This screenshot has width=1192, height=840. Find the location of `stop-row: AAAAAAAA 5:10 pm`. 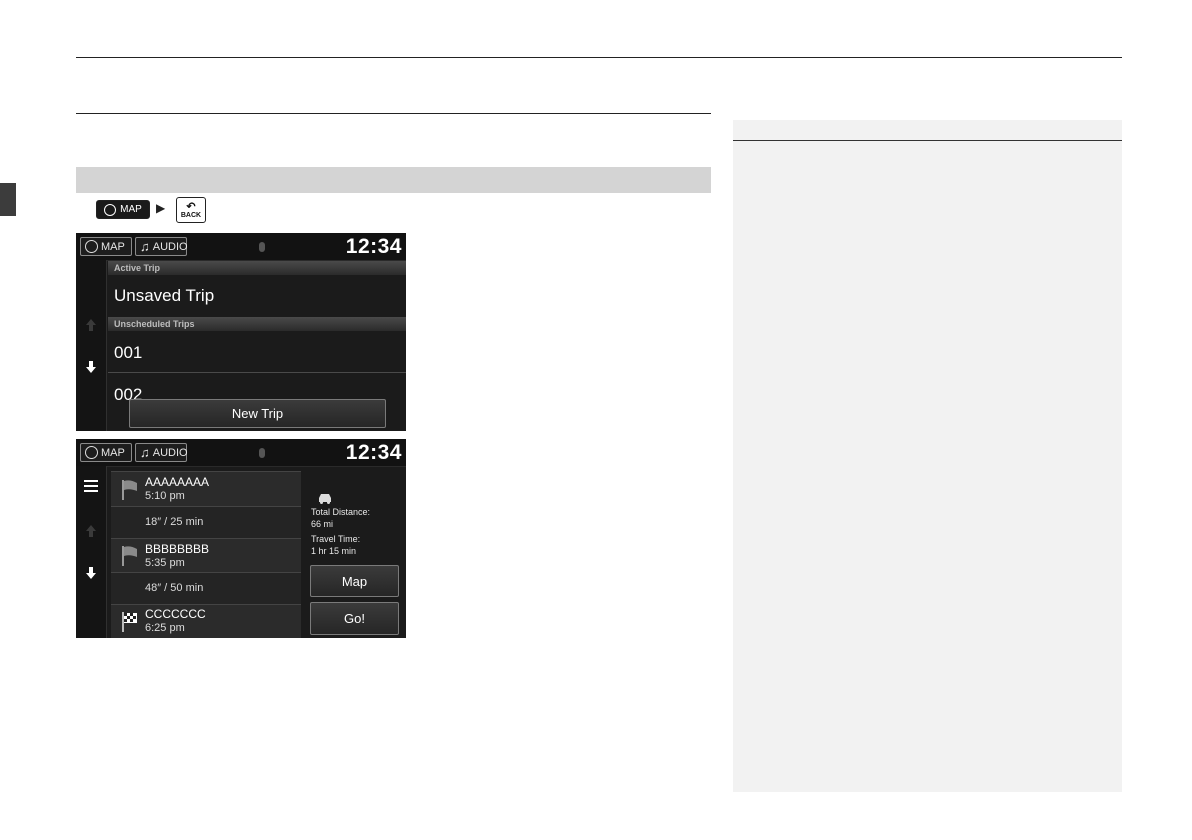

stop-row: AAAAAAAA 5:10 pm is located at coordinates (206, 488).